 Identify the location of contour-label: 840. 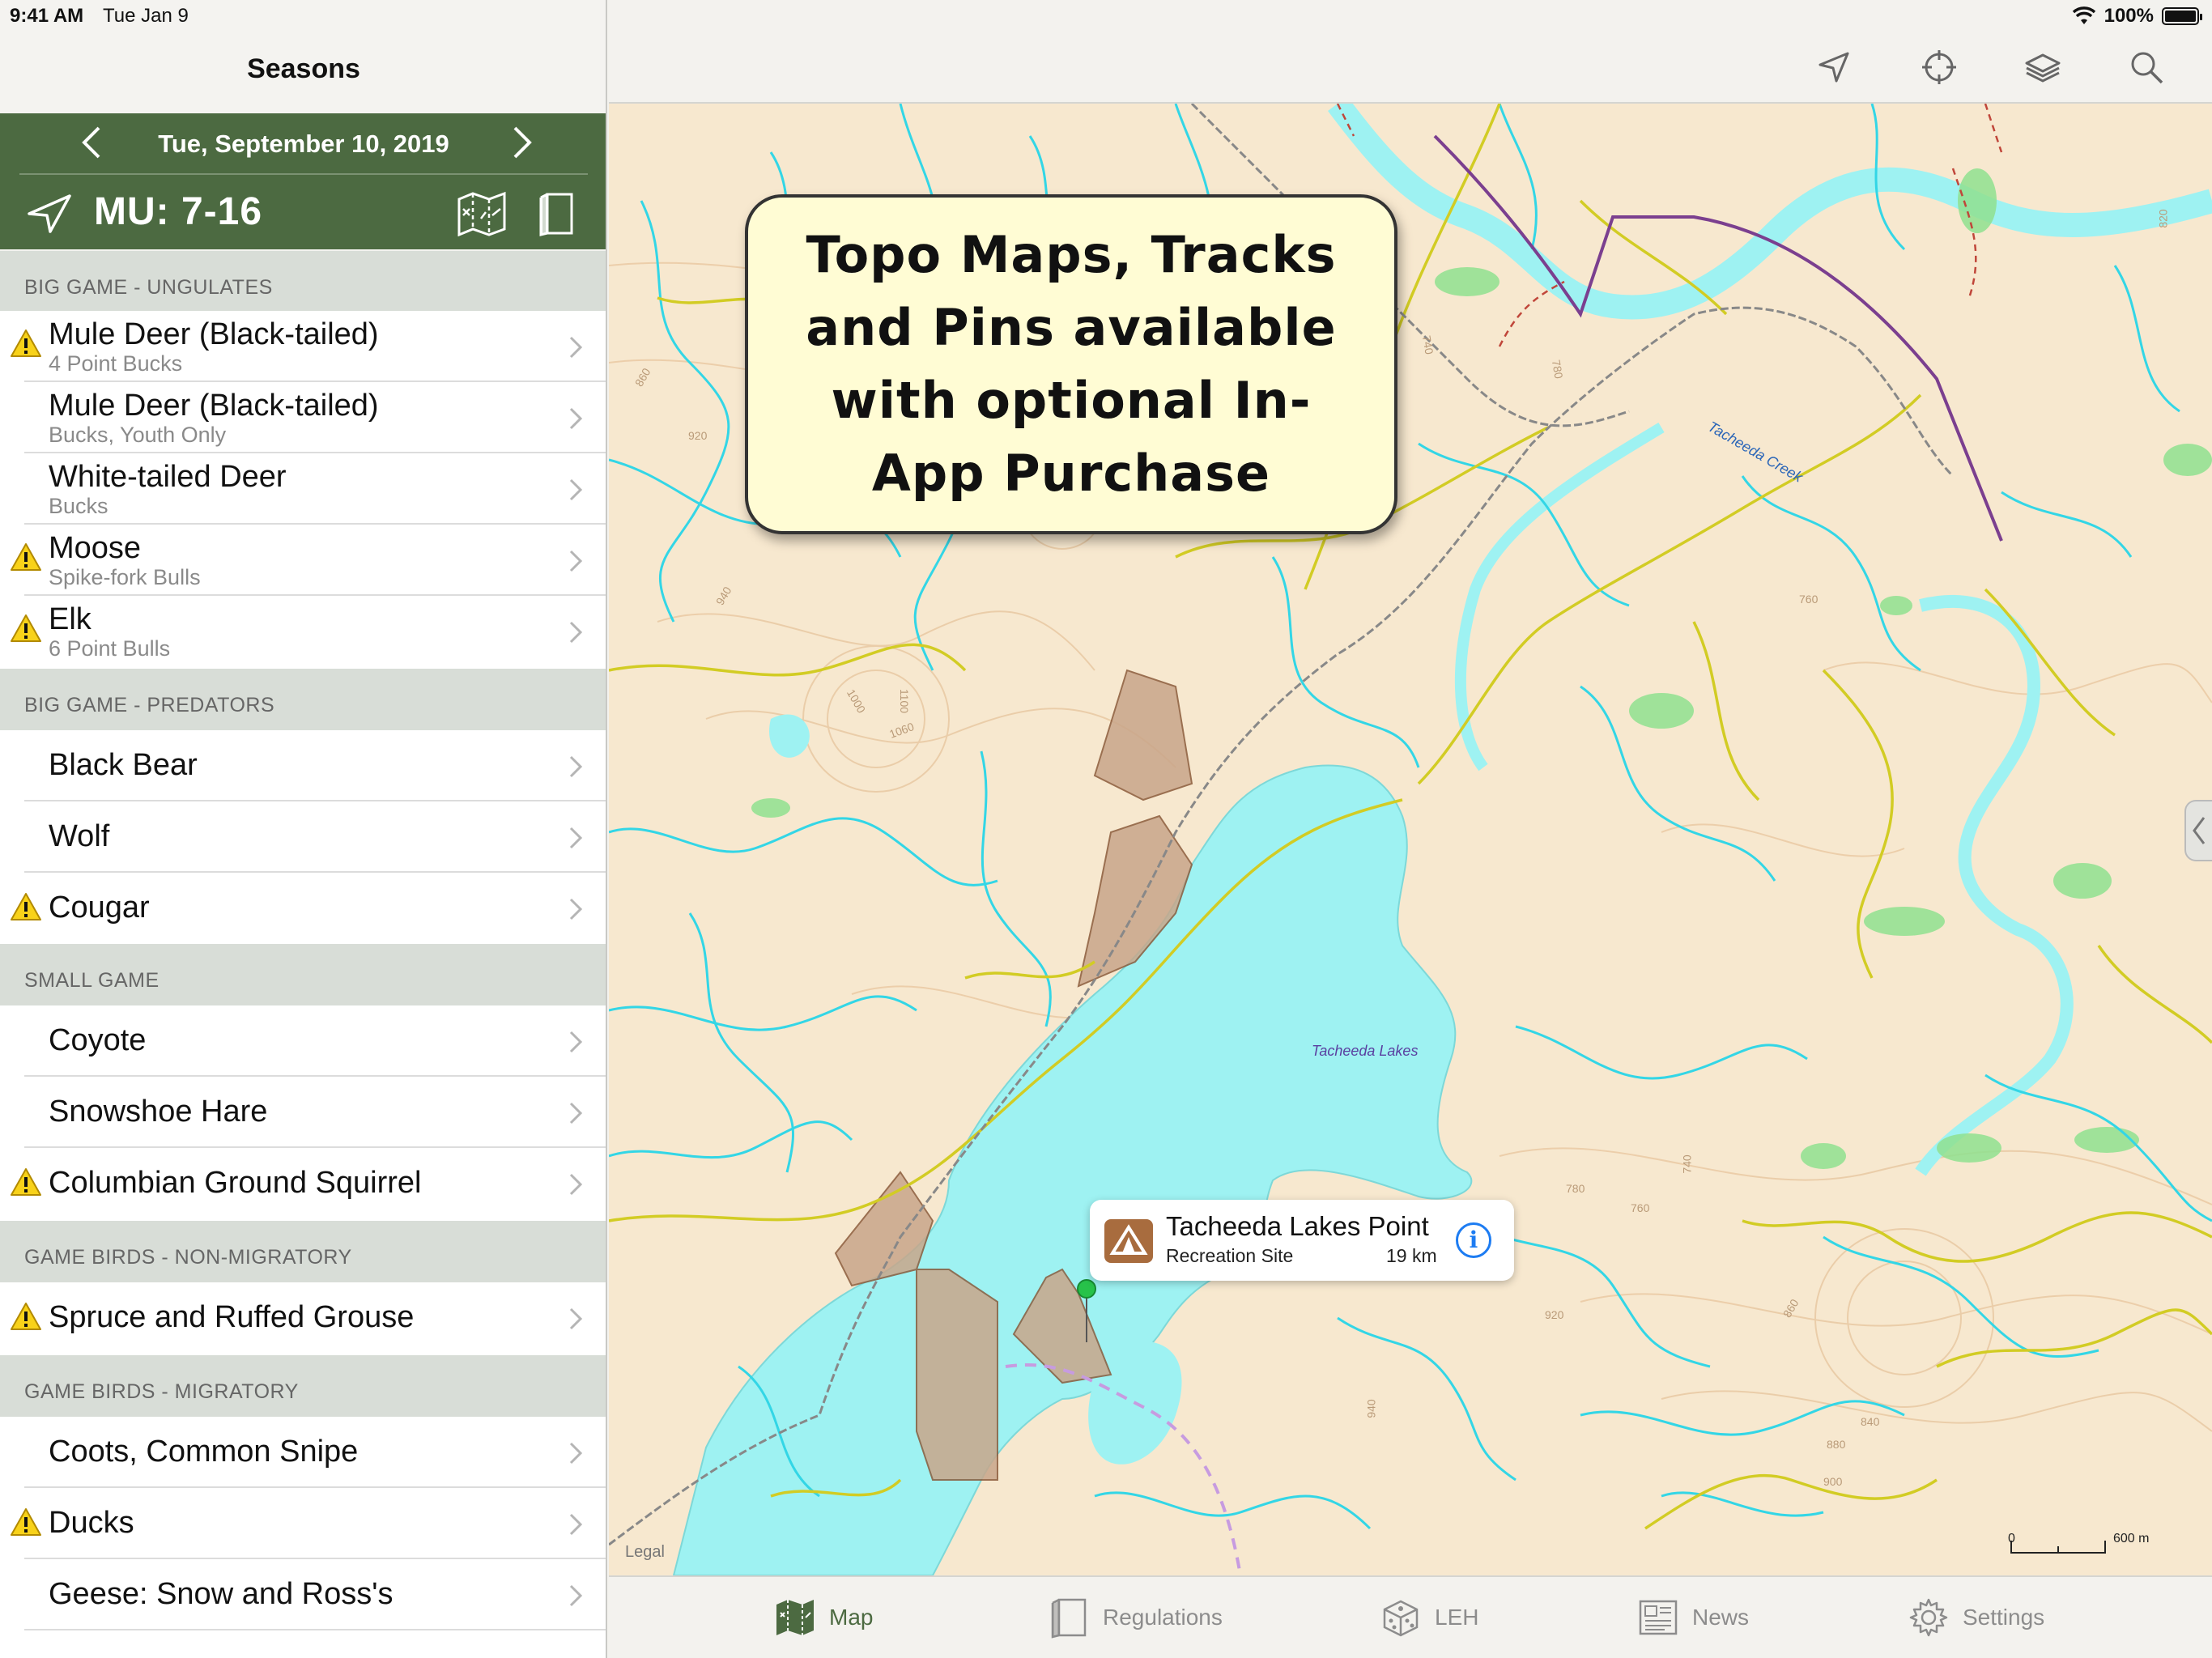
(1871, 1421).